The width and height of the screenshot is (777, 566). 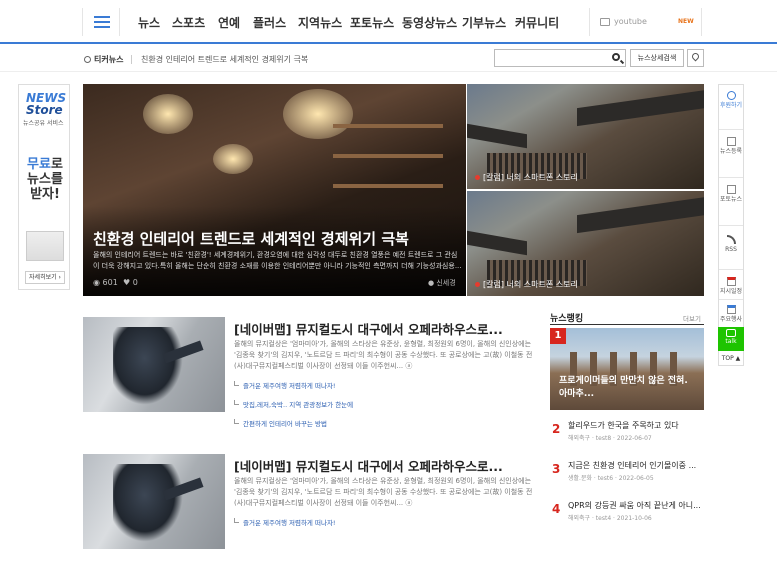 What do you see at coordinates (692, 318) in the screenshot?
I see `ranking-more-link: 더보기` at bounding box center [692, 318].